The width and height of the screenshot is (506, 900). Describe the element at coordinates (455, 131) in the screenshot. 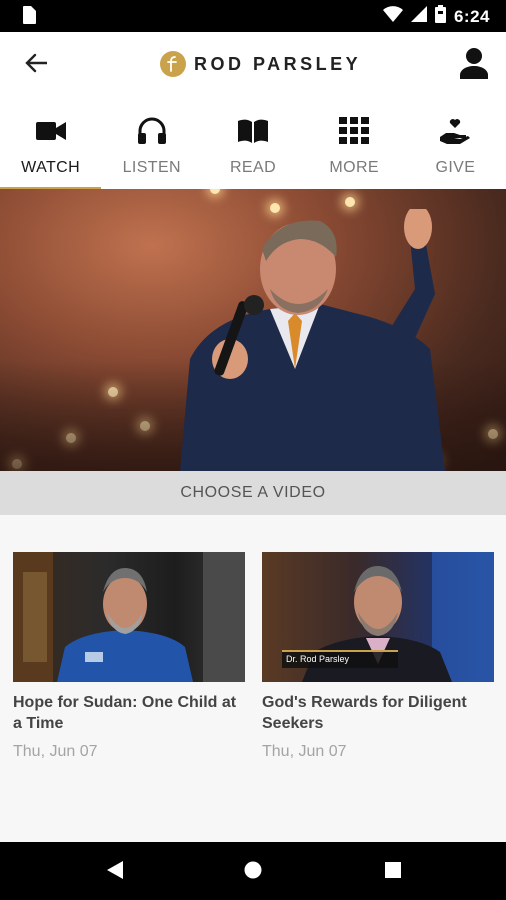

I see `hand-heart-icon` at that location.